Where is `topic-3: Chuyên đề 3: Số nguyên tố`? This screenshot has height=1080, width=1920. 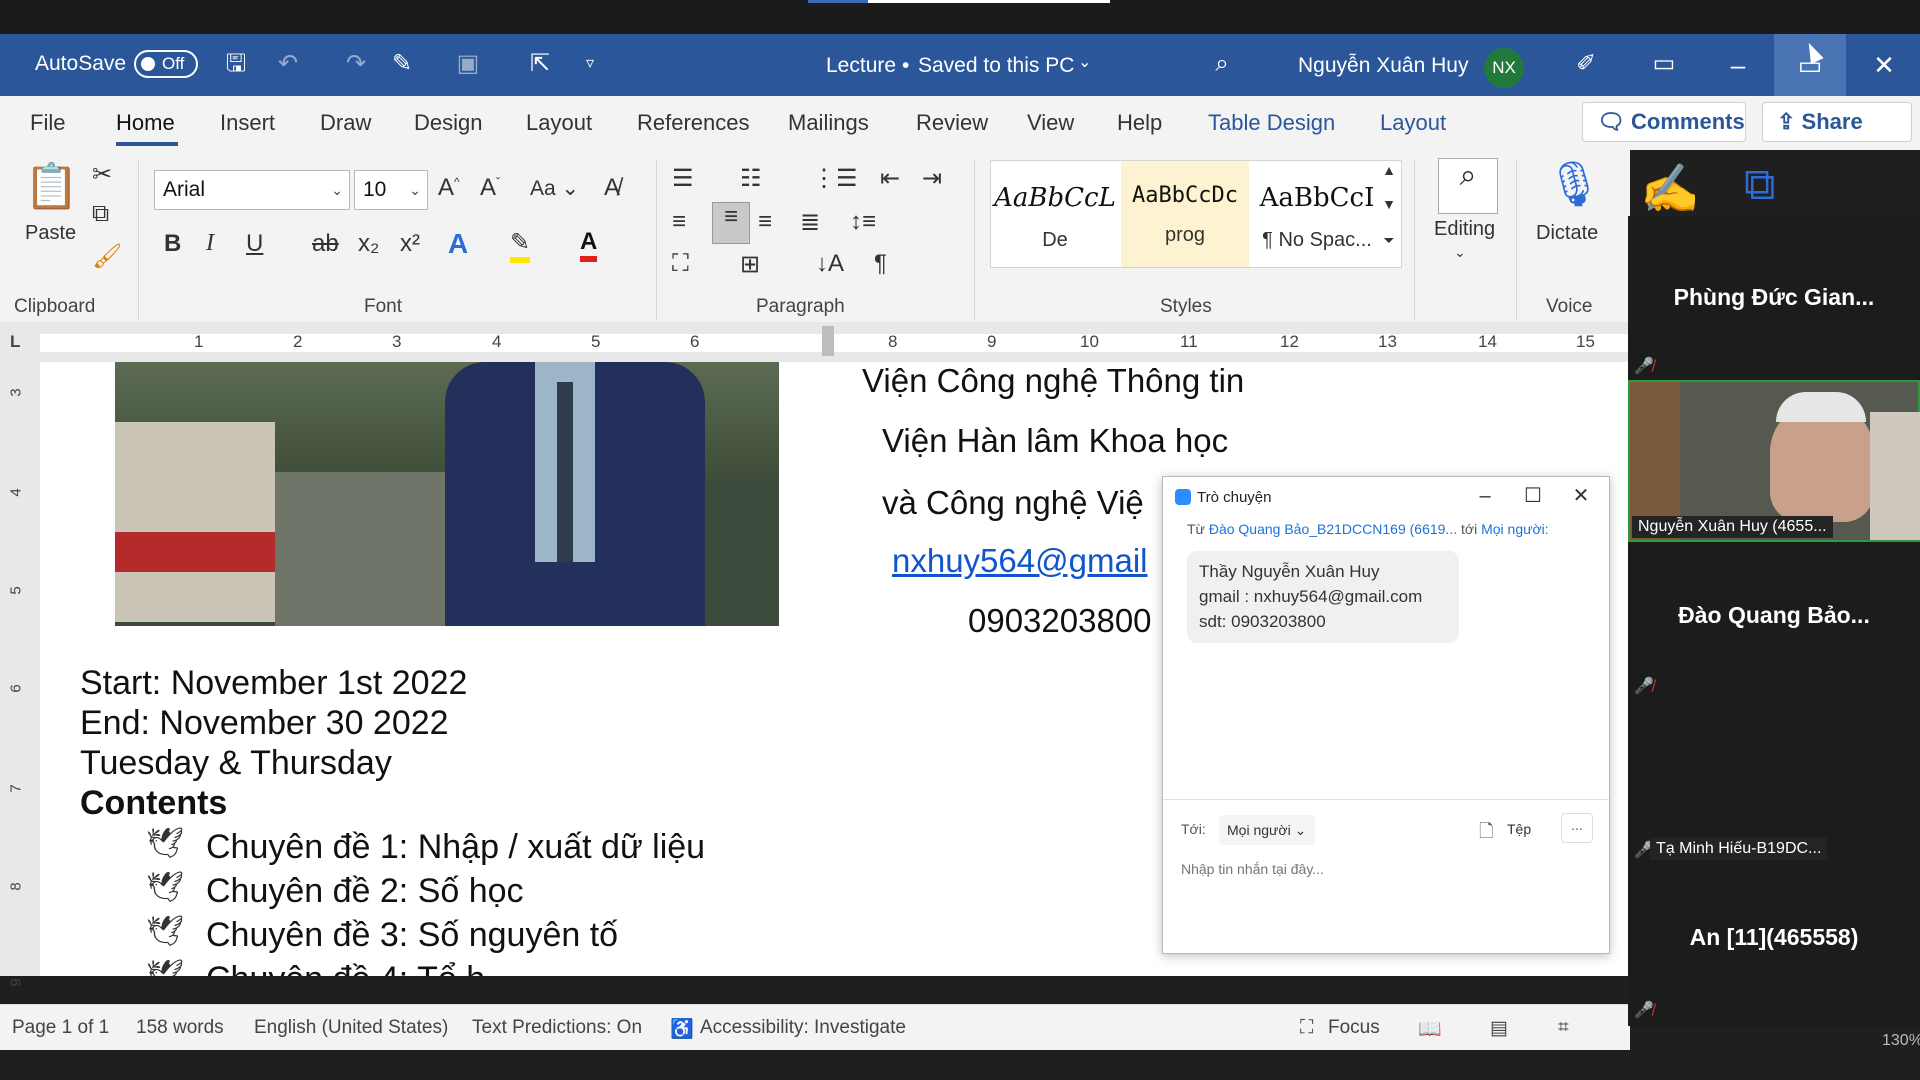 topic-3: Chuyên đề 3: Số nguyên tố is located at coordinates (412, 935).